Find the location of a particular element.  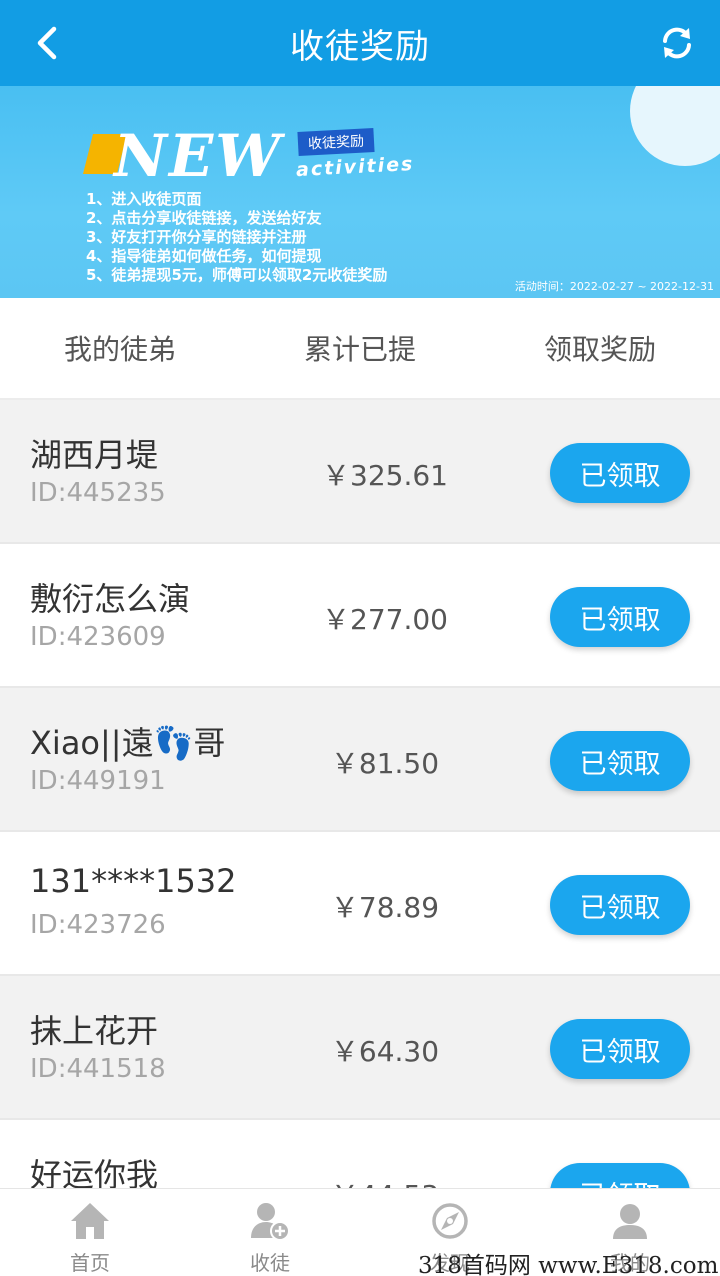

apprentice-name: 抹上花开 is located at coordinates (94, 1031).